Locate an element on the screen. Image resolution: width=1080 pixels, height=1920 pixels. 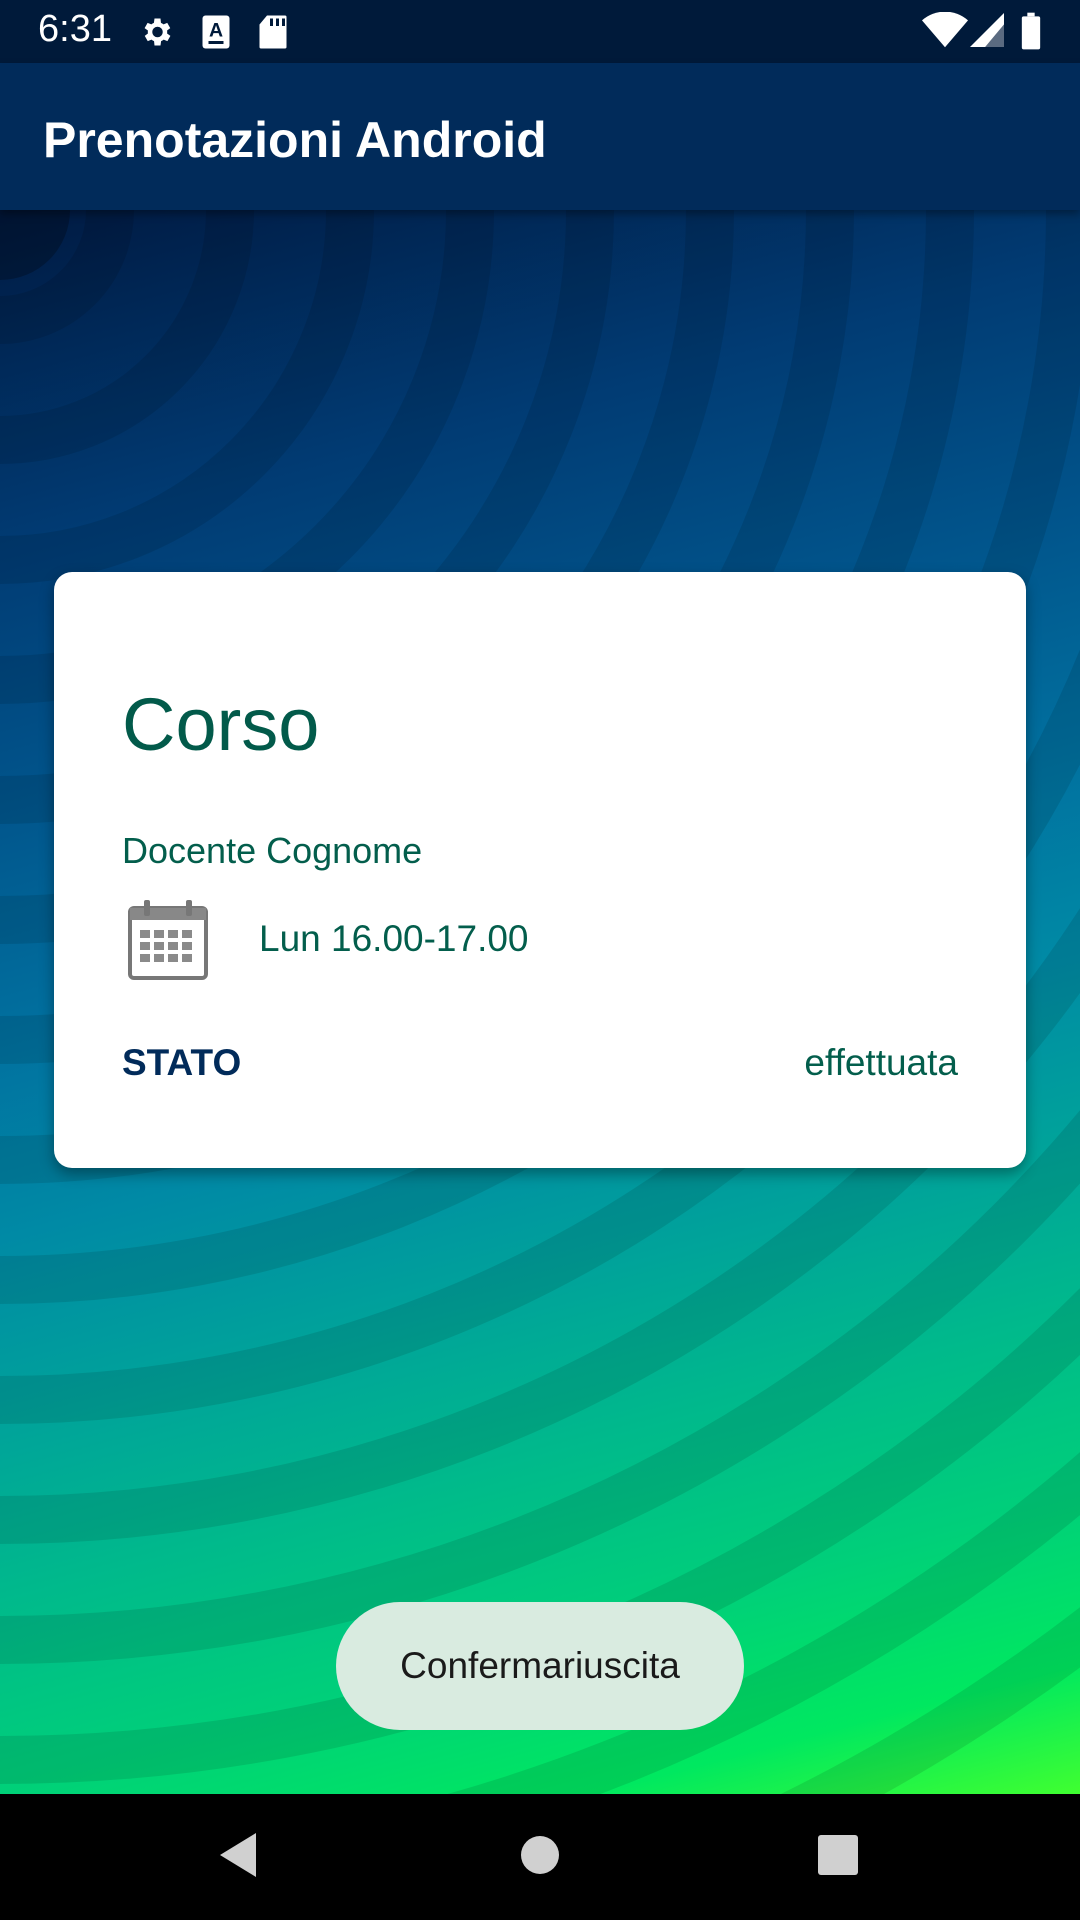
back-button is located at coordinates (238, 1857).